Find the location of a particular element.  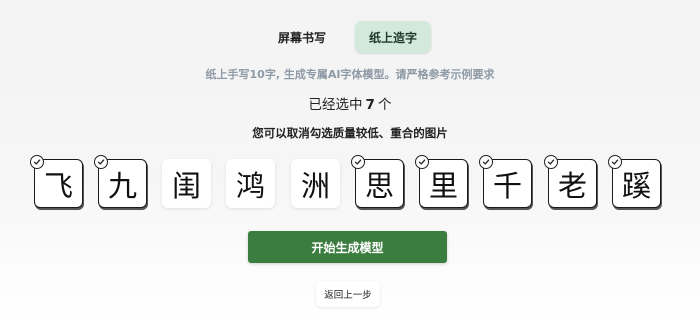

character-card: 思 is located at coordinates (377, 181).